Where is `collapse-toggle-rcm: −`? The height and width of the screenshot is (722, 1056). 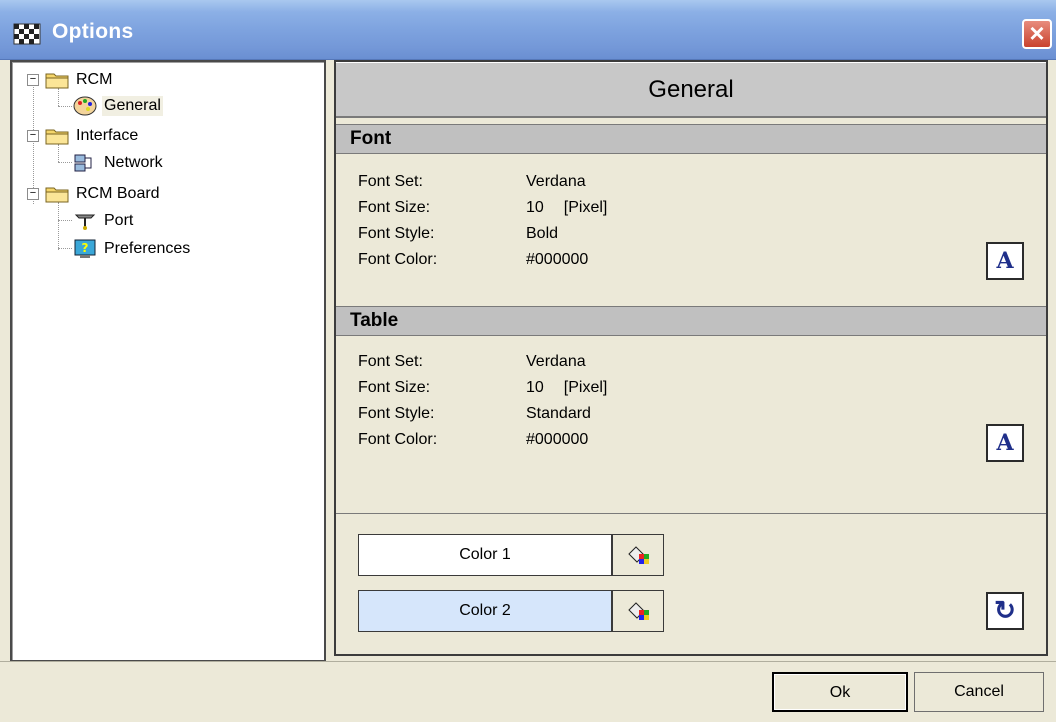 collapse-toggle-rcm: − is located at coordinates (33, 80).